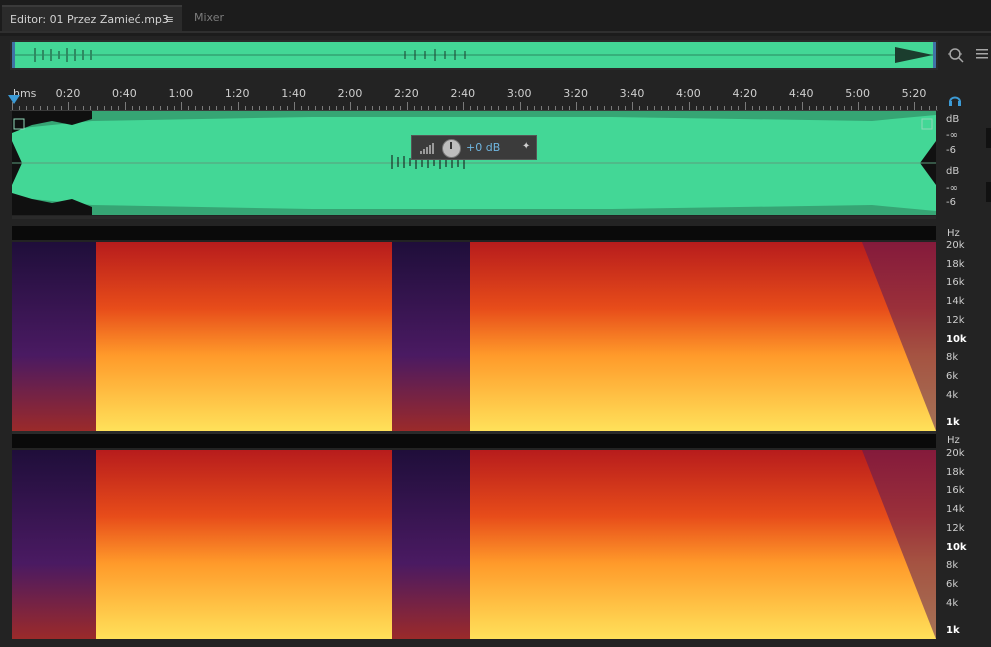 The width and height of the screenshot is (991, 647). I want to click on hz-unit-bottom: Hz, so click(953, 440).